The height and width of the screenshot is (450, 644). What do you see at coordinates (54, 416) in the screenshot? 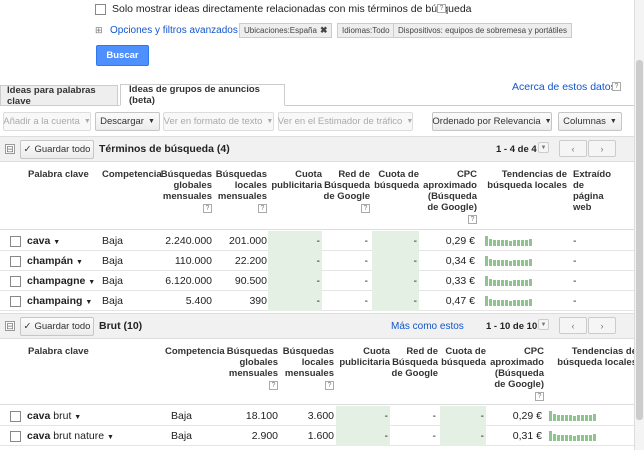
I see `keyword-link: cava brut ▼` at bounding box center [54, 416].